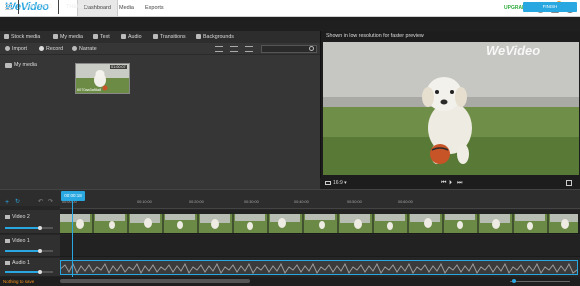 Image resolution: width=580 pixels, height=286 pixels. What do you see at coordinates (30, 222) in the screenshot?
I see `track-header-video-2: Video 2` at bounding box center [30, 222].